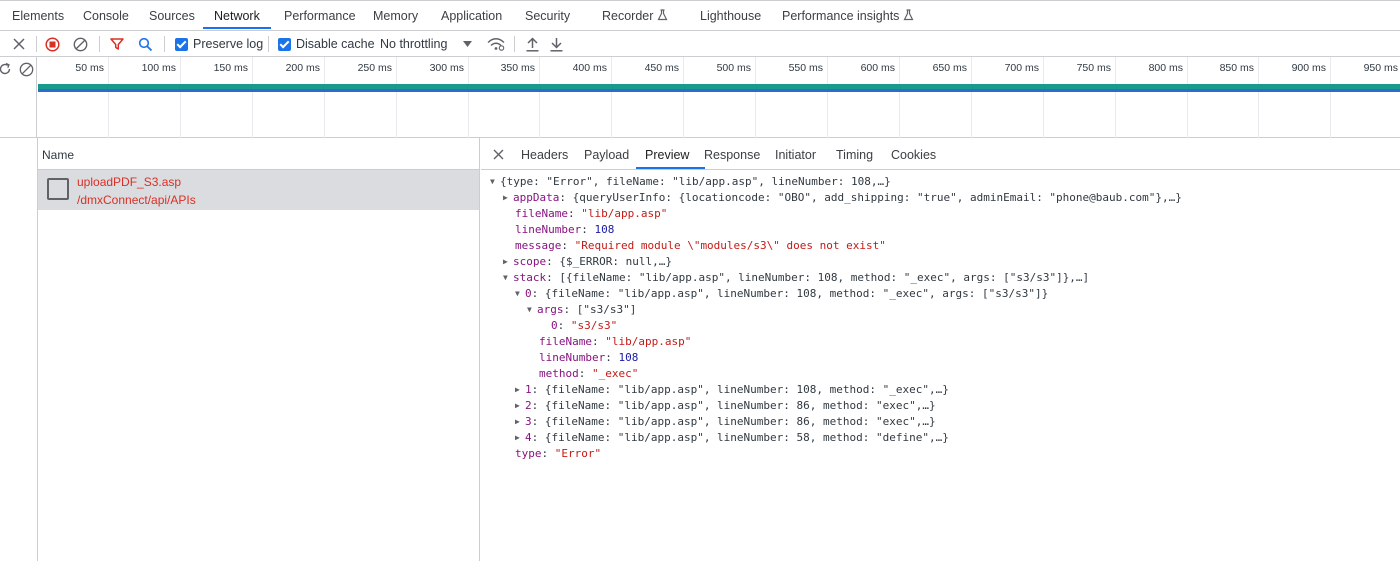  I want to click on tree-node-key: 0, so click(528, 293).